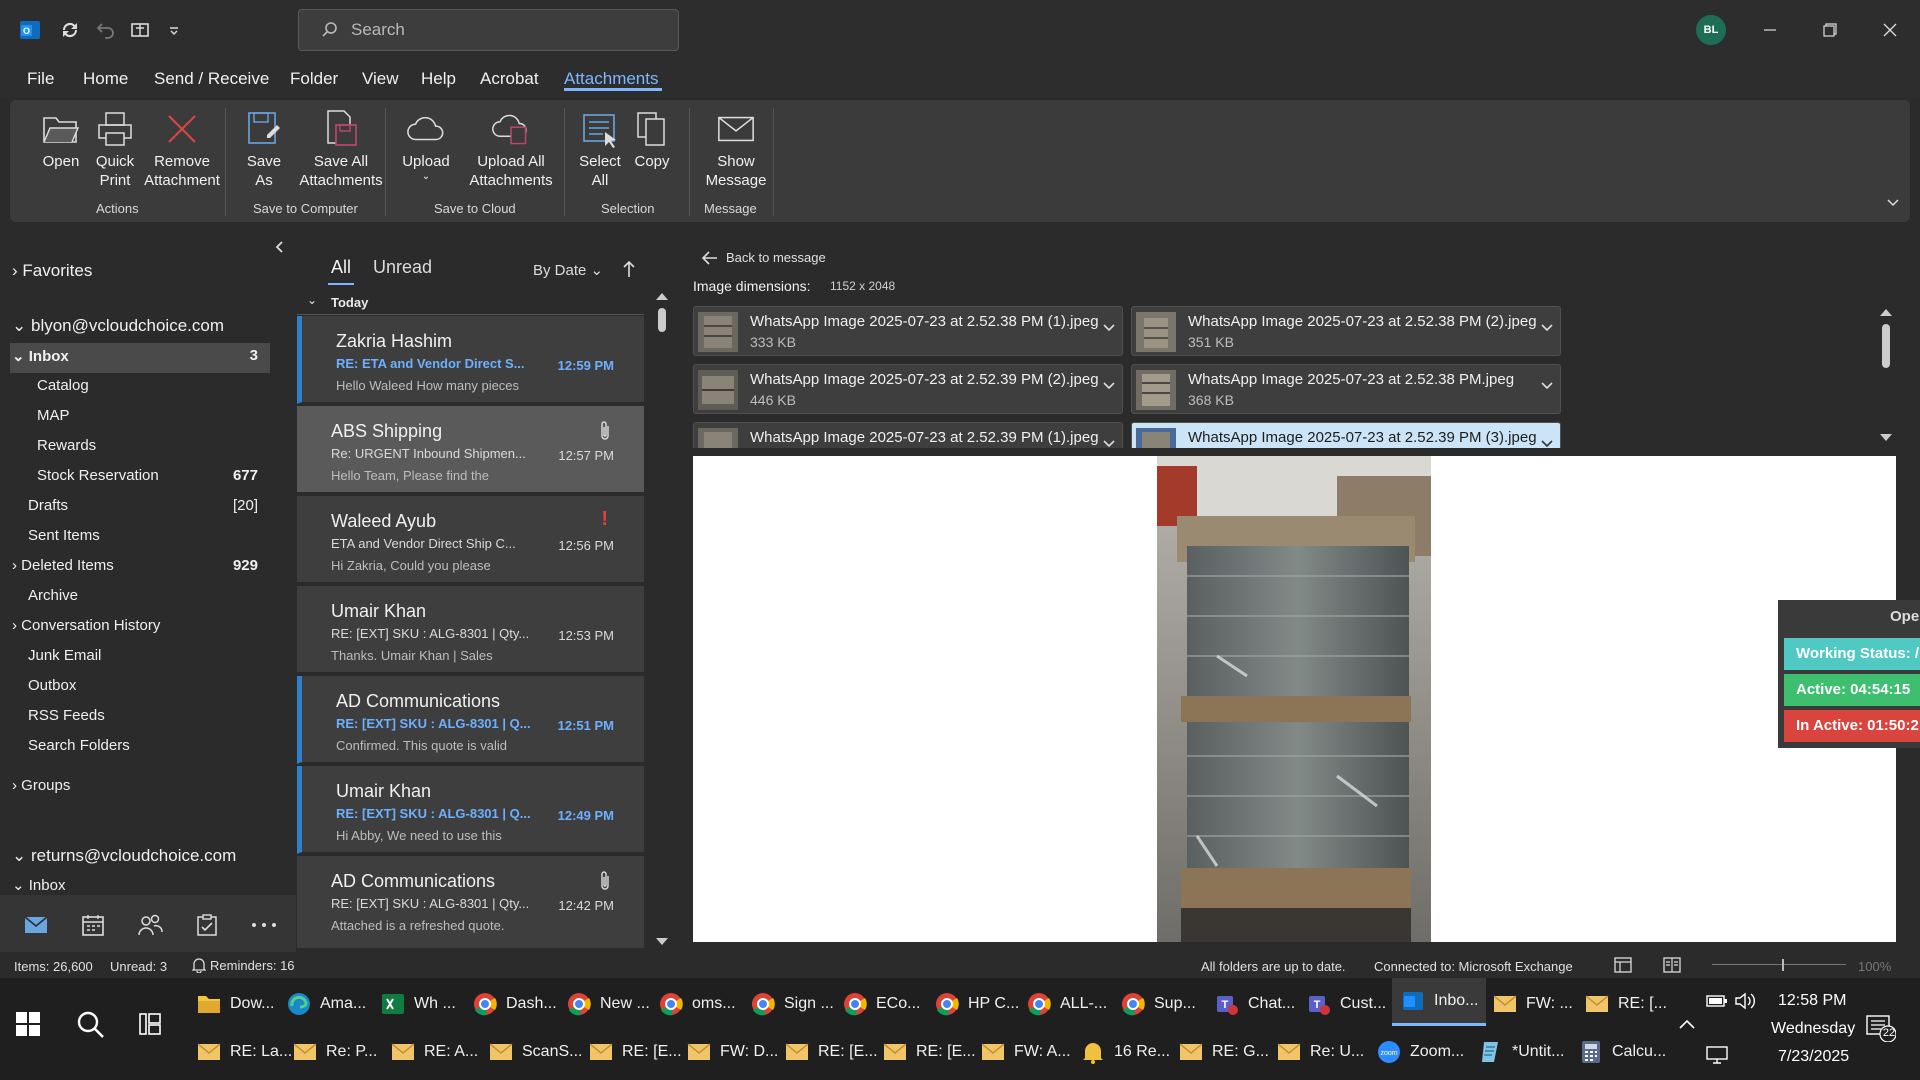 This screenshot has height=1080, width=1920. I want to click on groups-node: › Groups, so click(41, 785).